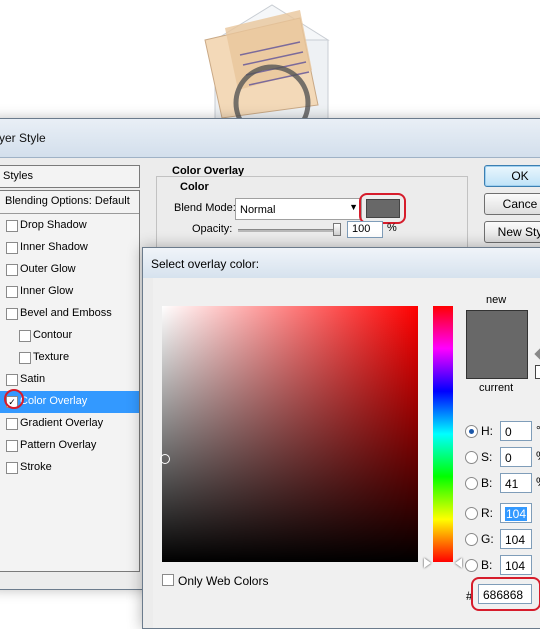 This screenshot has height=629, width=540. I want to click on highlight-ring-hex, so click(505, 594).